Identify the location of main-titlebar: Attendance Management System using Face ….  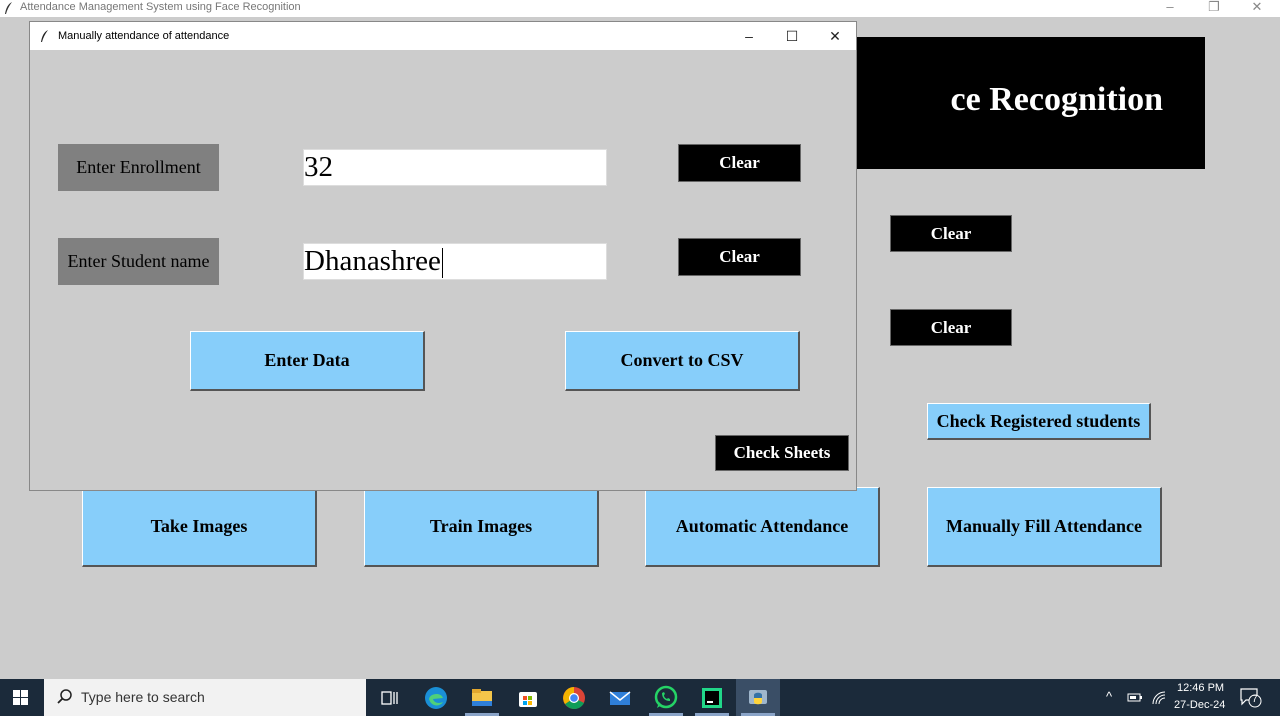
(640, 8).